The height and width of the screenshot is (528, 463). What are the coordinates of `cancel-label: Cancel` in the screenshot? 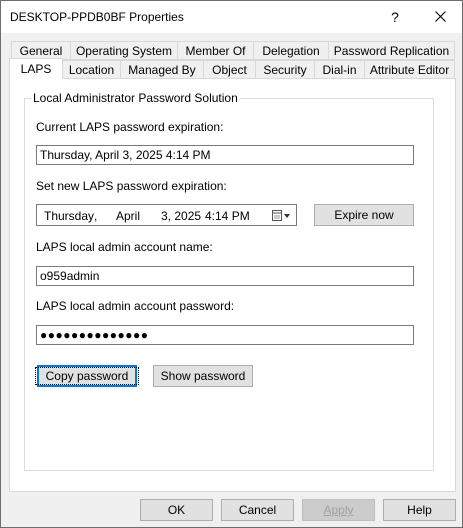 It's located at (257, 510).